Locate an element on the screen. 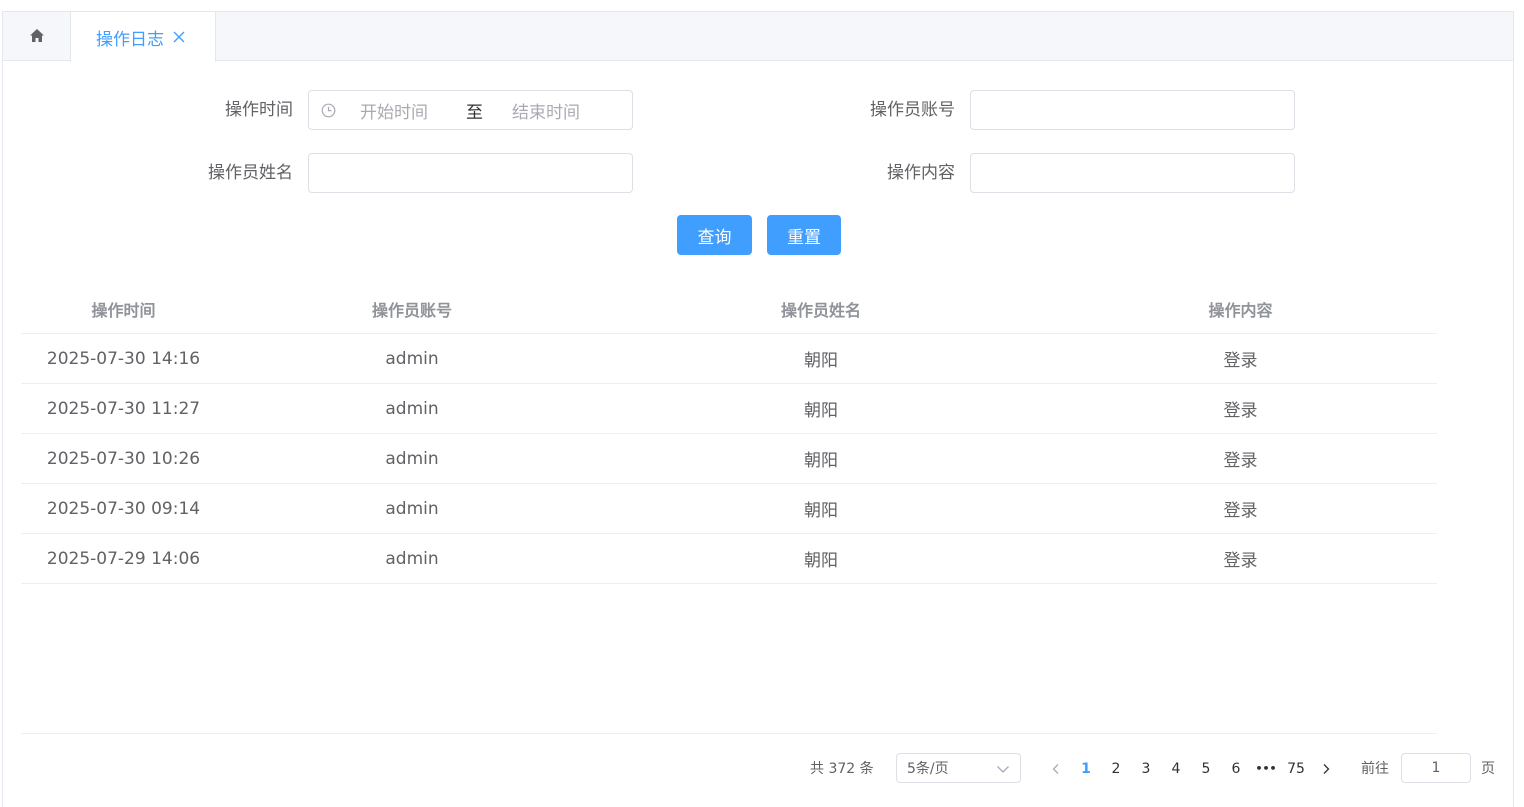  cell-time: 2025-07-30 11:27 is located at coordinates (123, 408).